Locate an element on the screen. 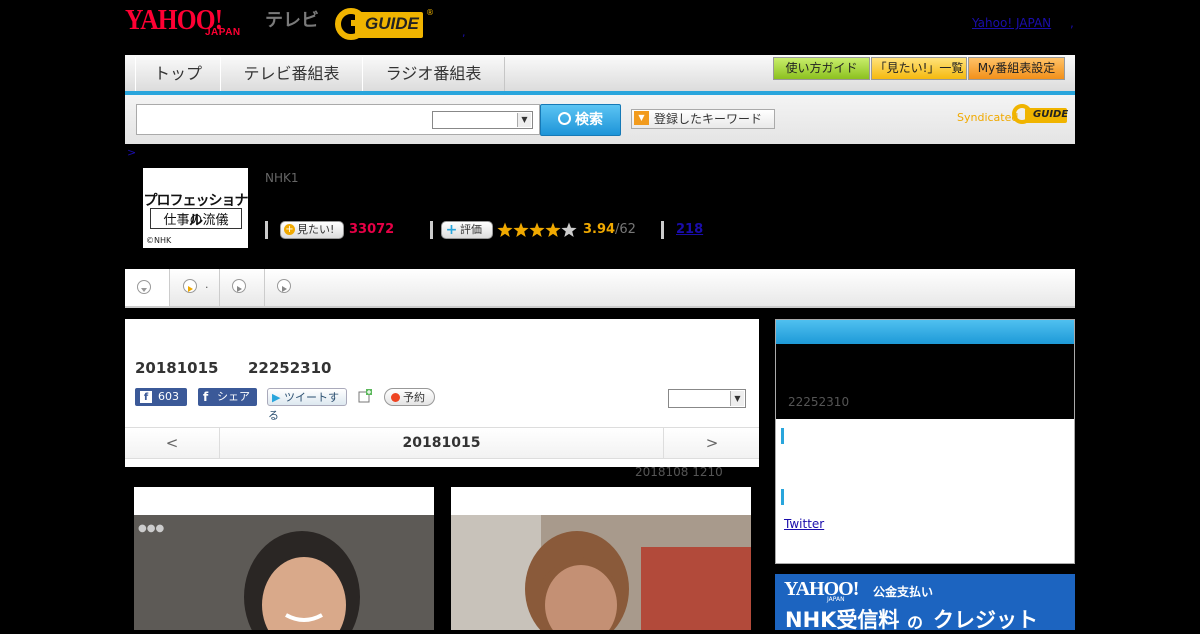 This screenshot has height=634, width=1200. pager-prev: < is located at coordinates (172, 443).